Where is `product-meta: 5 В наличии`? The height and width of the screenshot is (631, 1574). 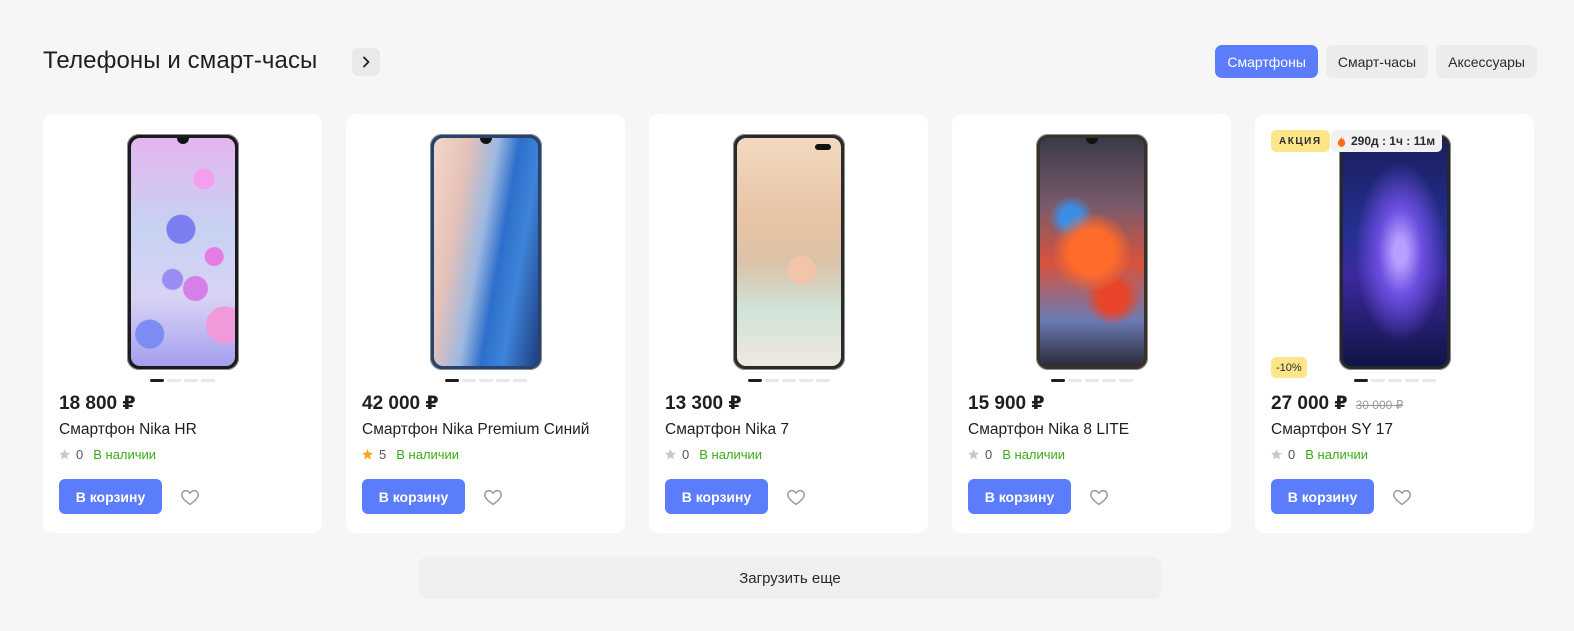
product-meta: 5 В наличии is located at coordinates (410, 454).